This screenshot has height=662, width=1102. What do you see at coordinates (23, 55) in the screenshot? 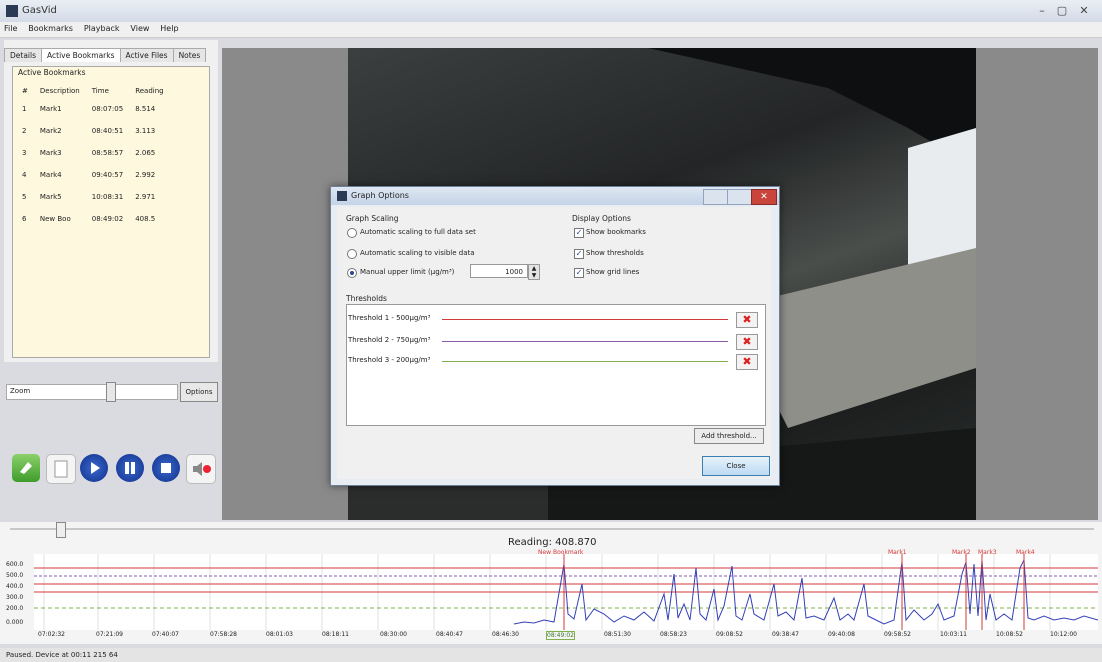
I see `tab-details: Details` at bounding box center [23, 55].